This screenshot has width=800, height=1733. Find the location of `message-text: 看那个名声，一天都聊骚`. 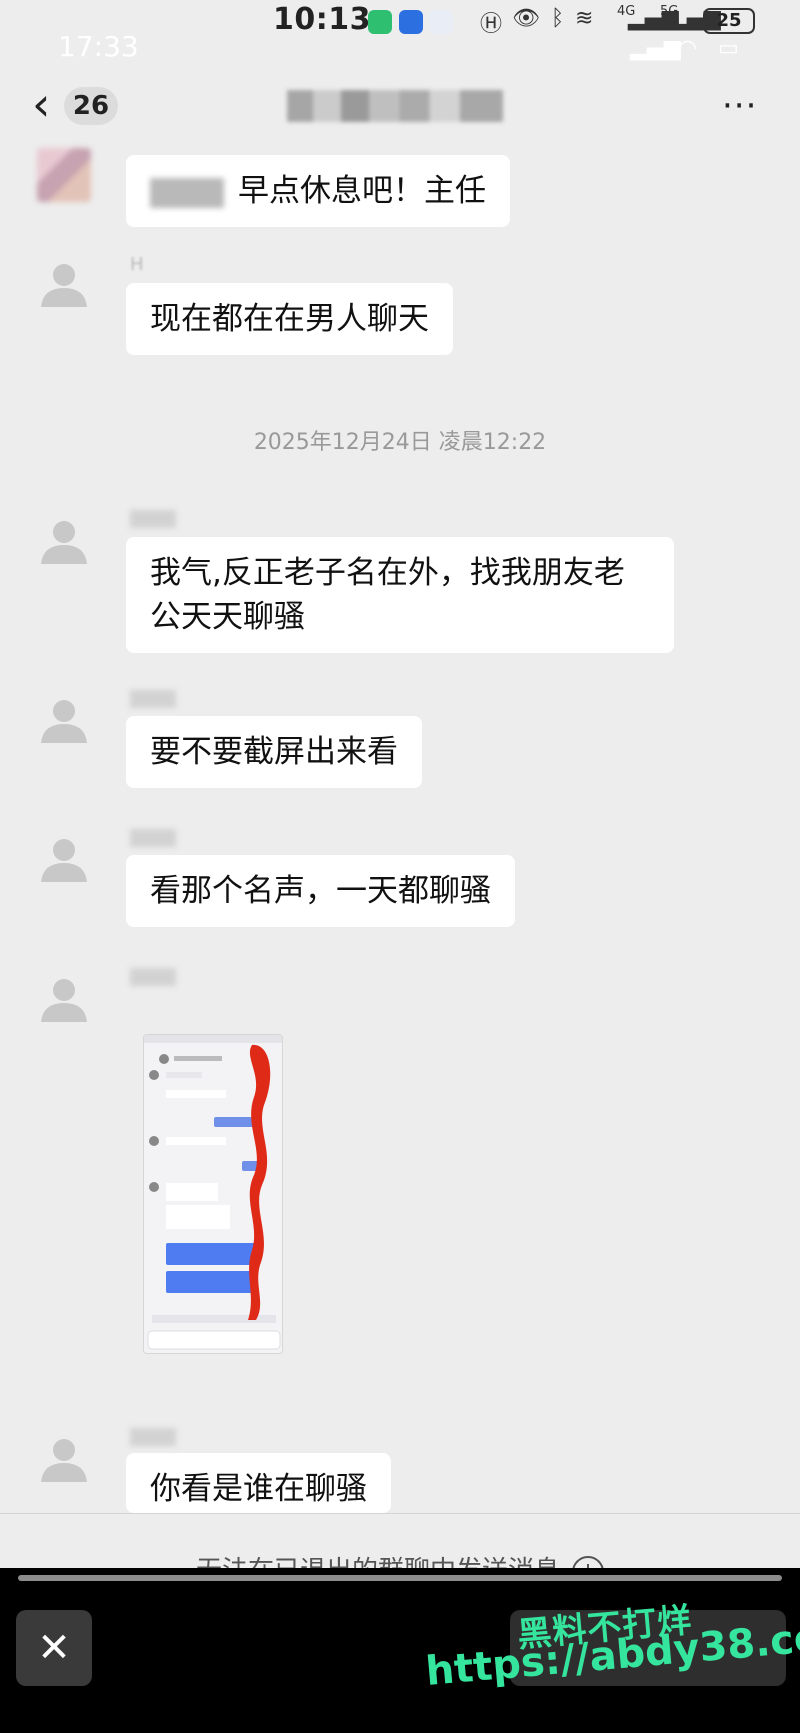

message-text: 看那个名声，一天都聊骚 is located at coordinates (320, 891).